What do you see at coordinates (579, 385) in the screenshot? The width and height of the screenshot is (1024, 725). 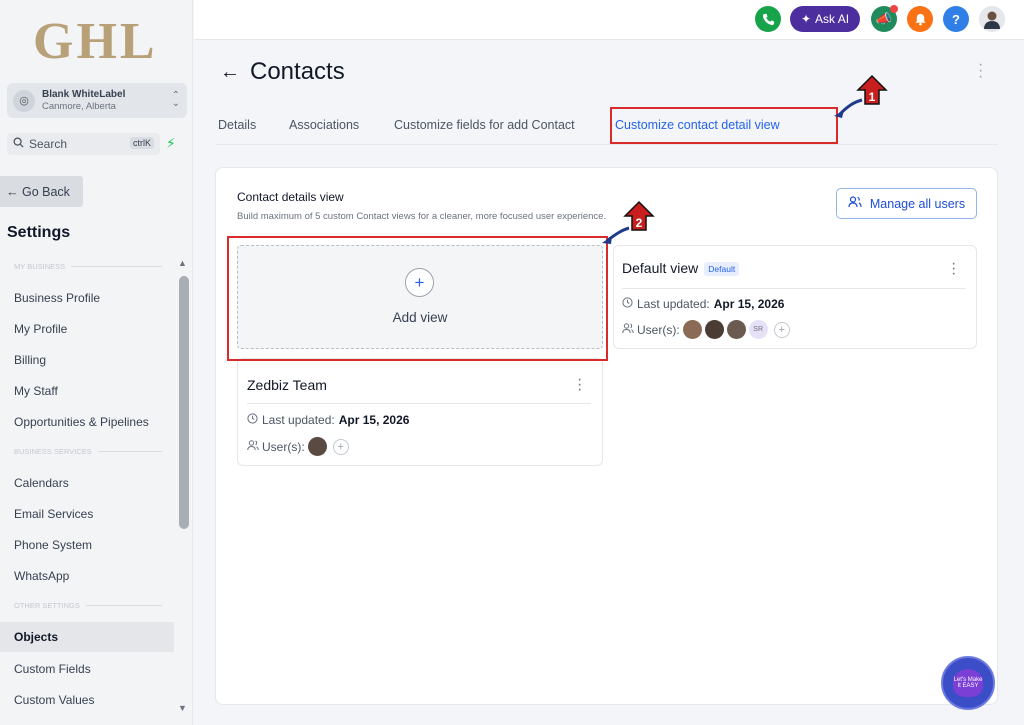 I see `zedbiz-view-menu-icon: · · ·` at bounding box center [579, 385].